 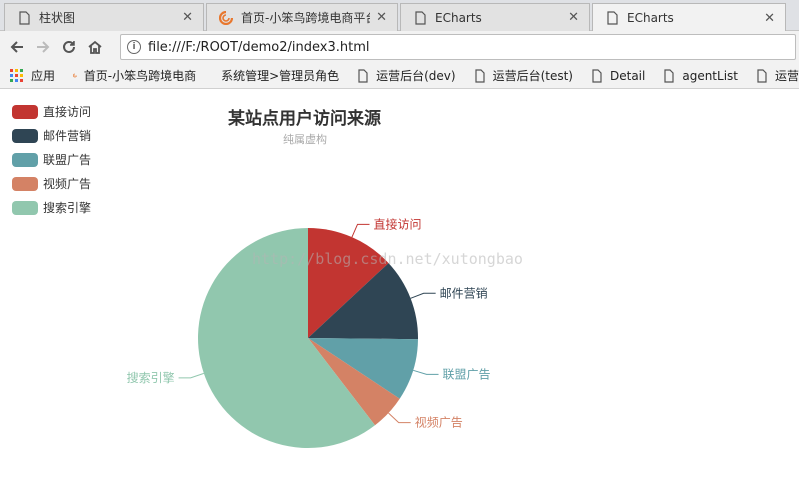 What do you see at coordinates (495, 17) in the screenshot?
I see `tab-echarts-1: ECharts ✕` at bounding box center [495, 17].